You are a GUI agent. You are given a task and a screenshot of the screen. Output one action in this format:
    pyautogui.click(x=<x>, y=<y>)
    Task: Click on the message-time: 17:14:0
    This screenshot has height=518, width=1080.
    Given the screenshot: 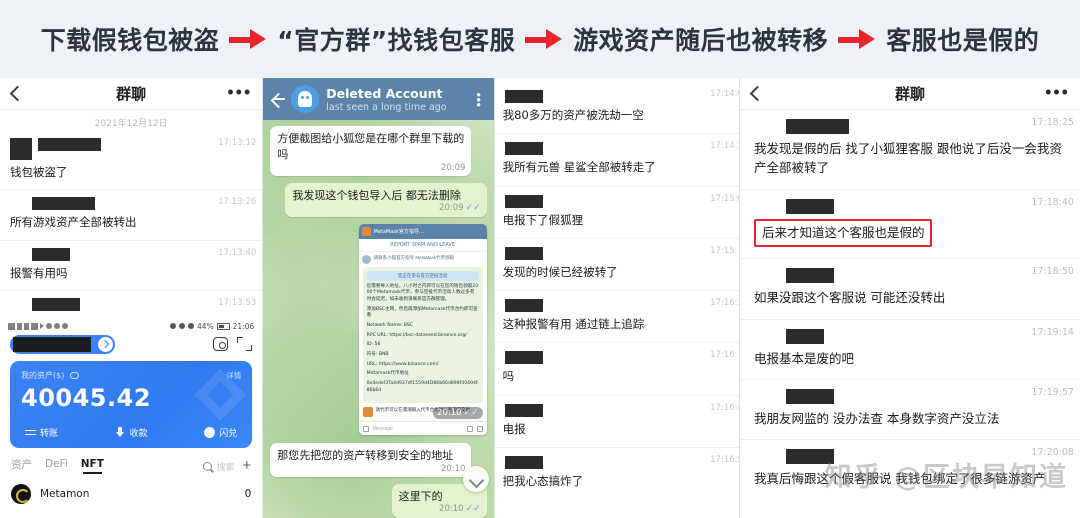 What is the action you would take?
    pyautogui.click(x=724, y=94)
    